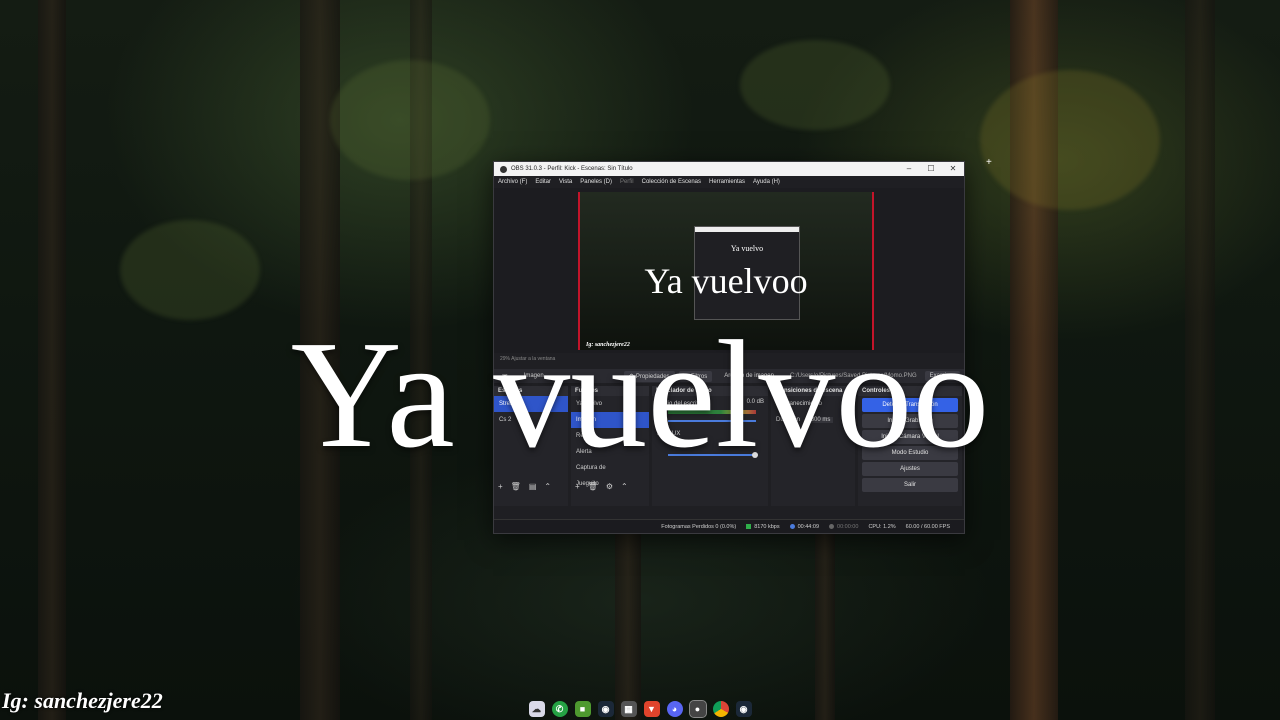  I want to click on stream-time: 00:44:09, so click(804, 526).